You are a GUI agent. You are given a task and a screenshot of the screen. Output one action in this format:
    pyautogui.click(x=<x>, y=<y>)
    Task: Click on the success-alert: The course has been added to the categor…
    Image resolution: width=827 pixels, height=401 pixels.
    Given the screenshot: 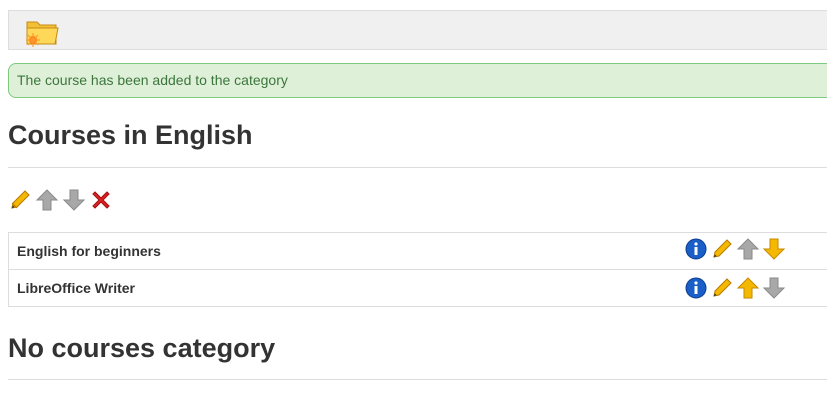 What is the action you would take?
    pyautogui.click(x=417, y=80)
    